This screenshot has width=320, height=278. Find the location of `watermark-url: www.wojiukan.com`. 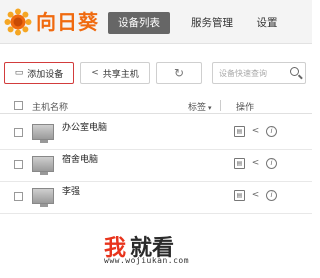

watermark-url: www.wojiukan.com is located at coordinates (147, 260).